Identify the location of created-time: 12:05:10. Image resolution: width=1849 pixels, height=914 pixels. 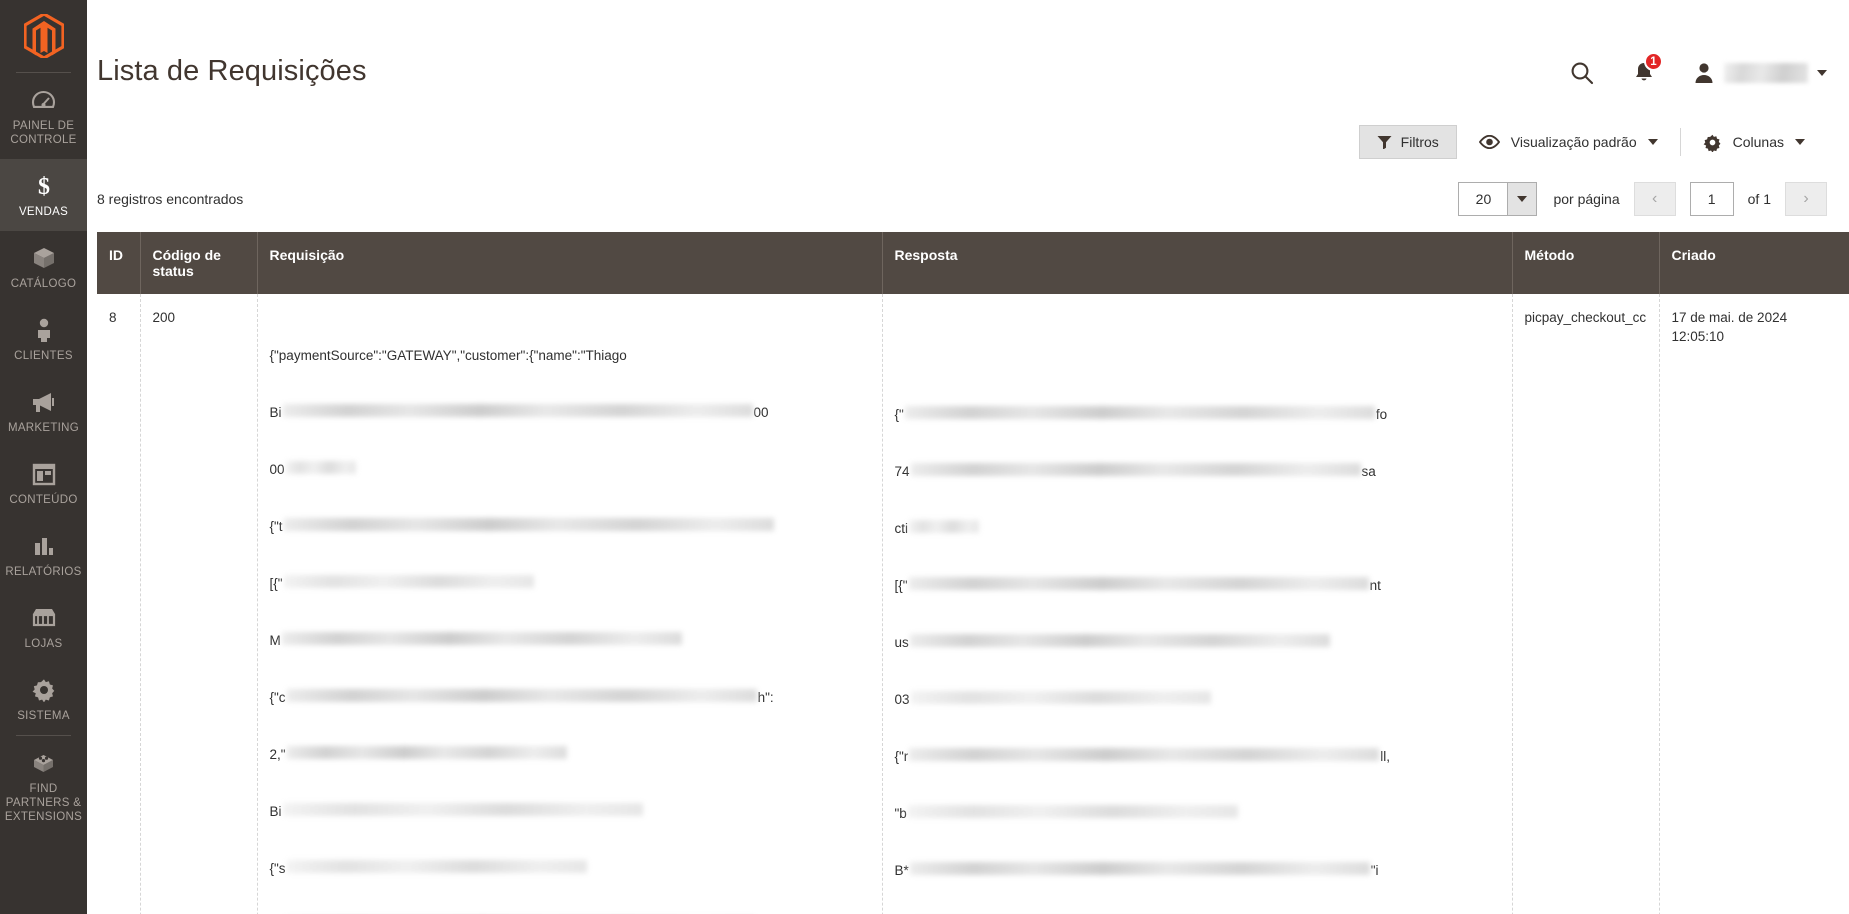
(1698, 336).